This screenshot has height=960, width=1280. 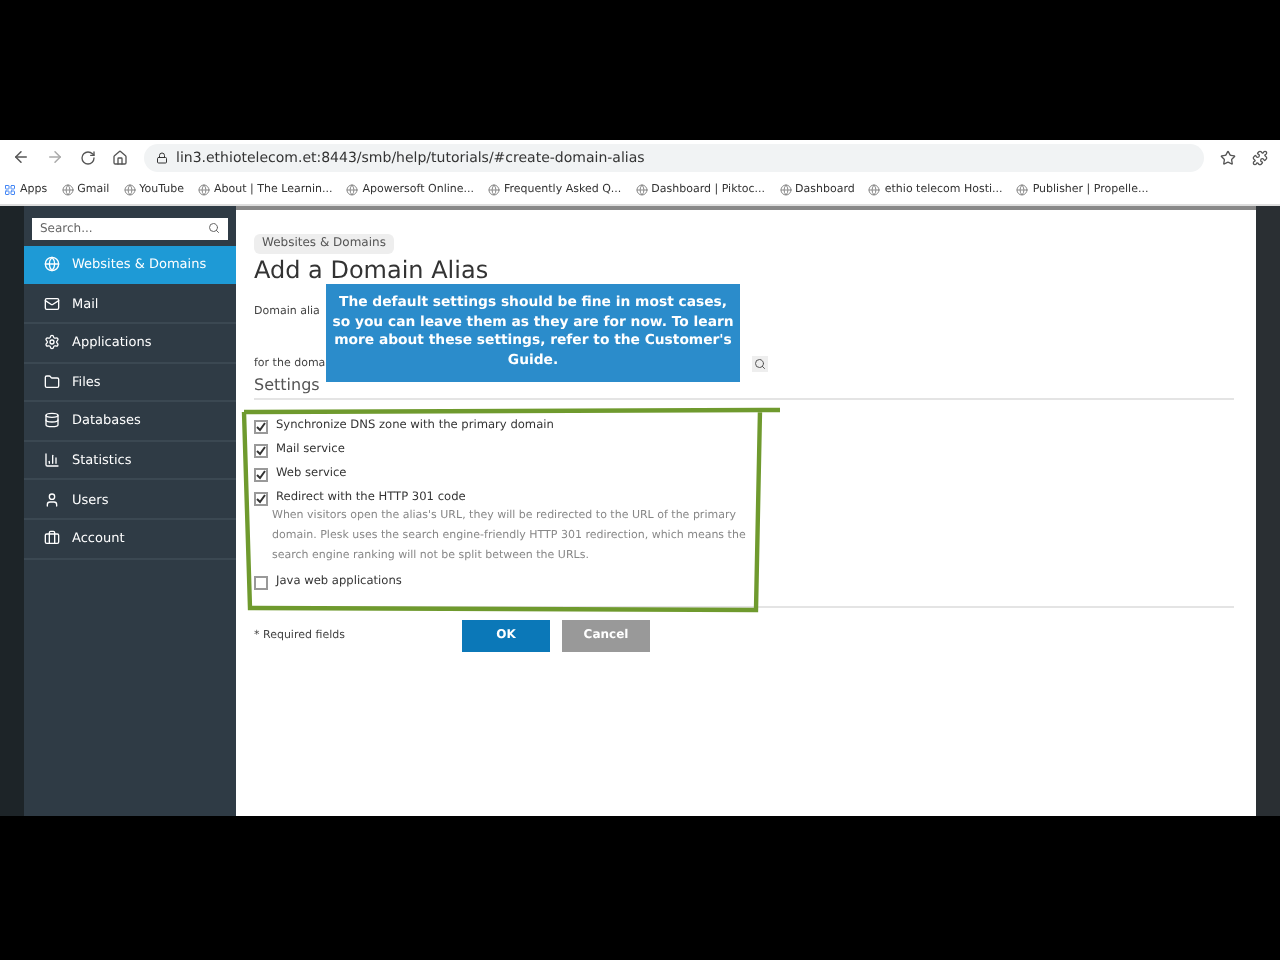 What do you see at coordinates (21, 157) in the screenshot?
I see `back-icon` at bounding box center [21, 157].